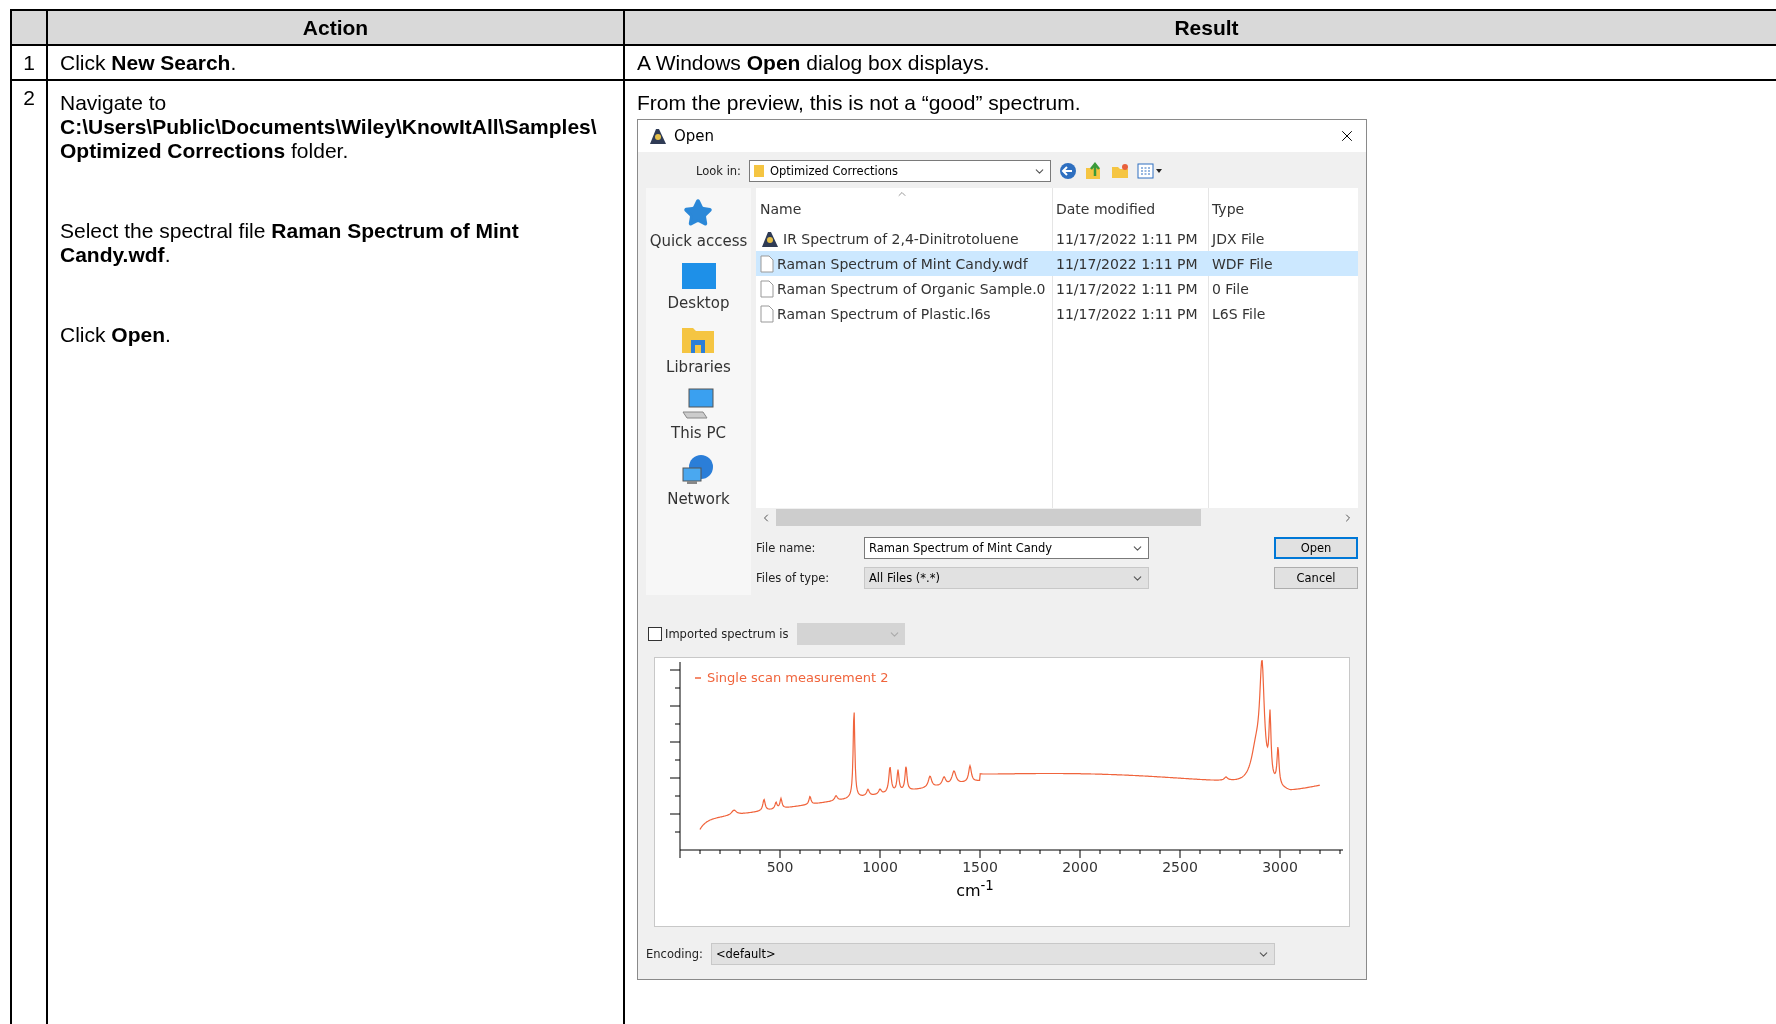 The height and width of the screenshot is (1024, 1776). I want to click on file-name: Raman Spectrum of Mint Candy.wdf, so click(902, 263).